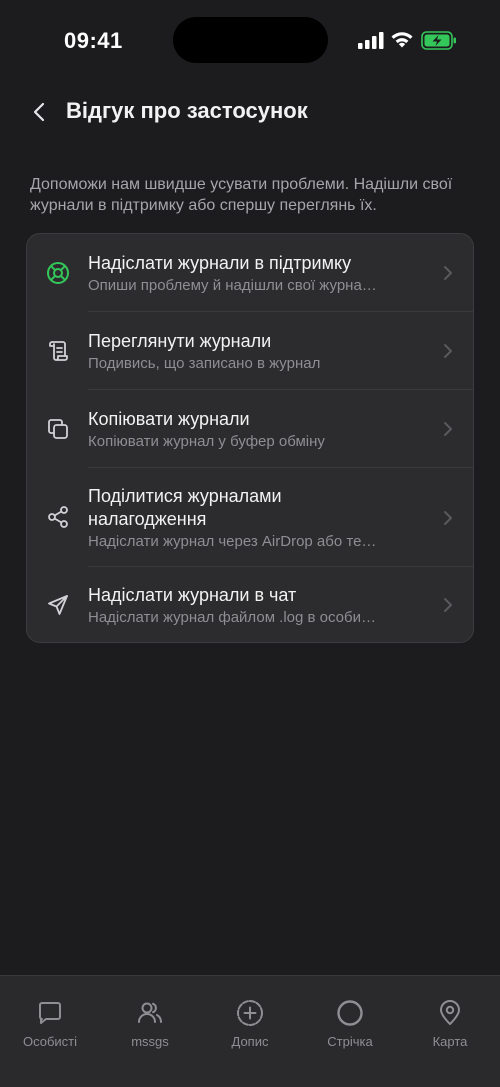 This screenshot has width=500, height=1087. I want to click on tab-map: Карта, so click(450, 1023).